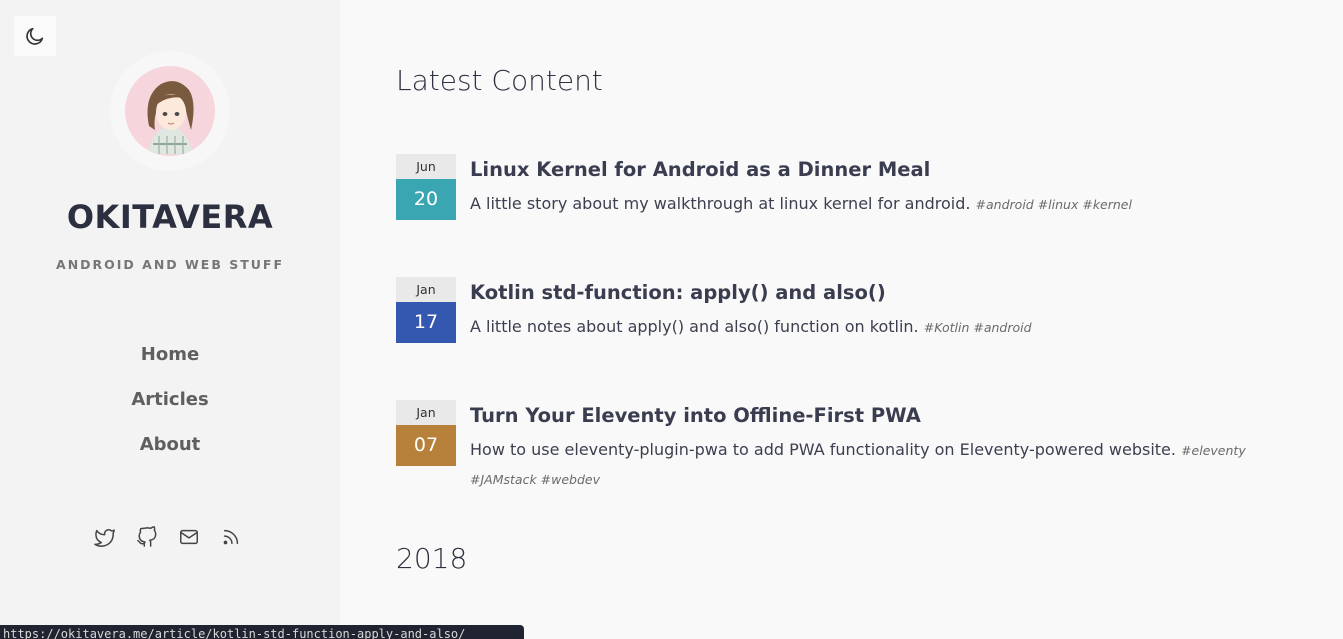 This screenshot has width=1343, height=639. Describe the element at coordinates (189, 537) in the screenshot. I see `mail-icon` at that location.